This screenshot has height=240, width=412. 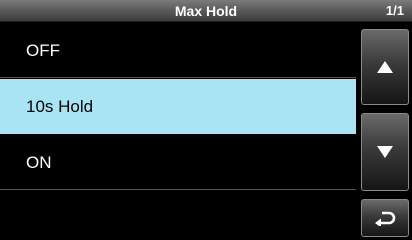 I want to click on list-item-label: OFF, so click(x=43, y=50).